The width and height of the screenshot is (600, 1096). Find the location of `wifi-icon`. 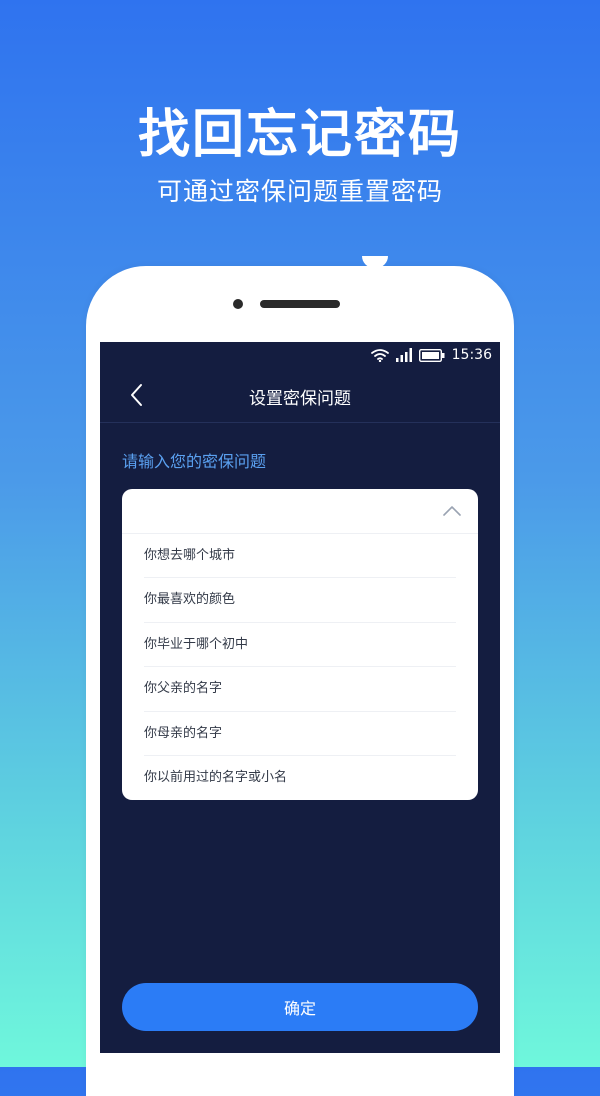

wifi-icon is located at coordinates (379, 355).